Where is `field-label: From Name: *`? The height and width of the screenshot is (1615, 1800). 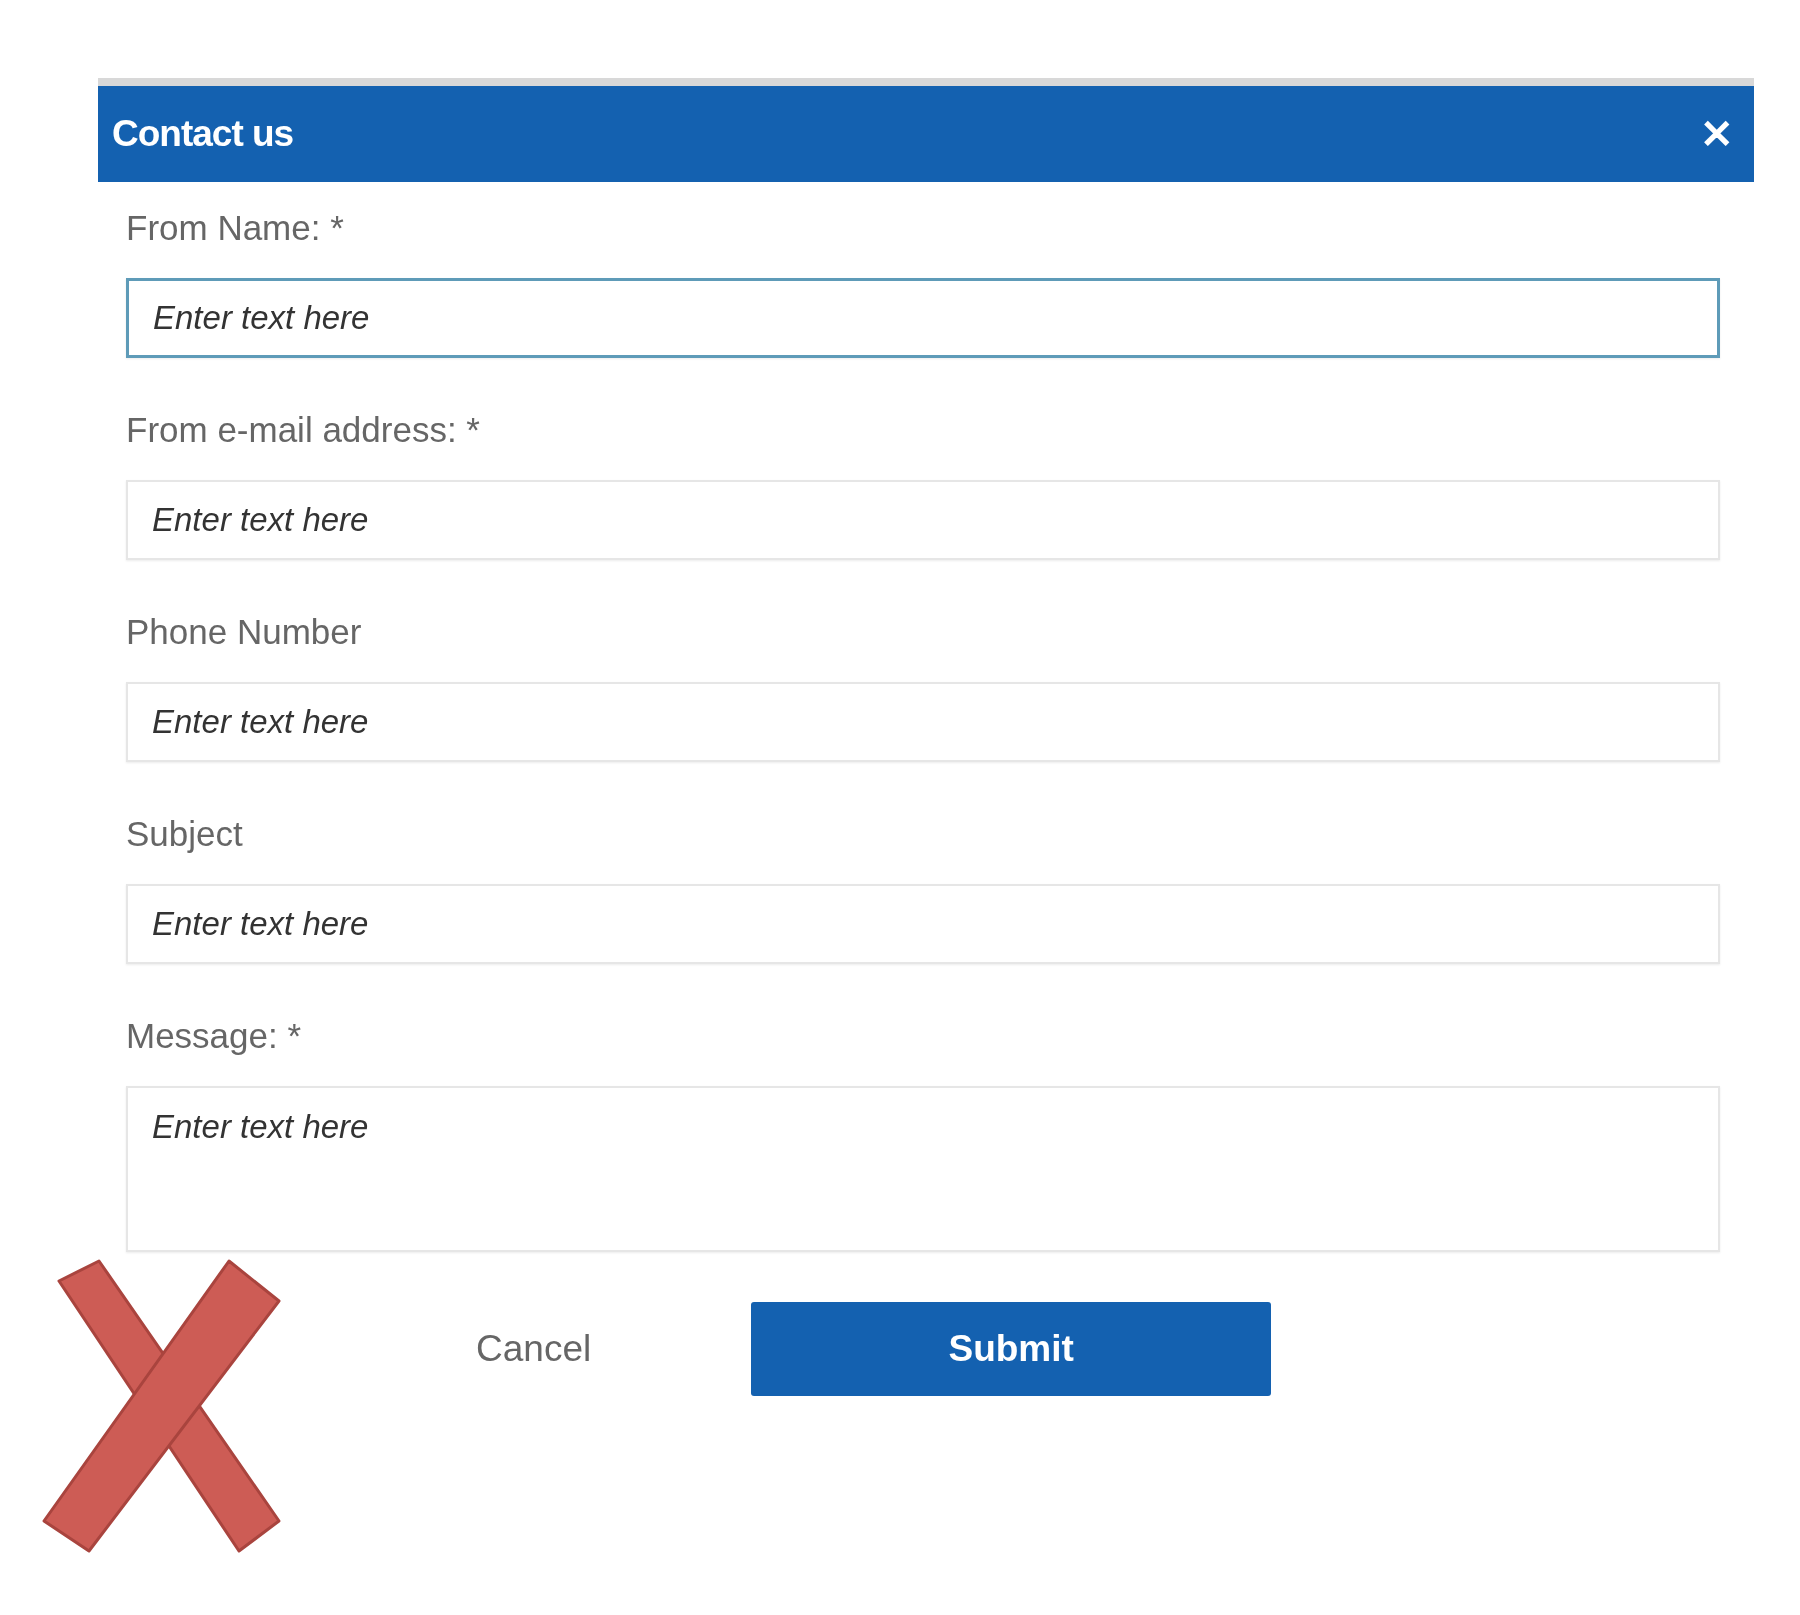
field-label: From Name: * is located at coordinates (235, 228).